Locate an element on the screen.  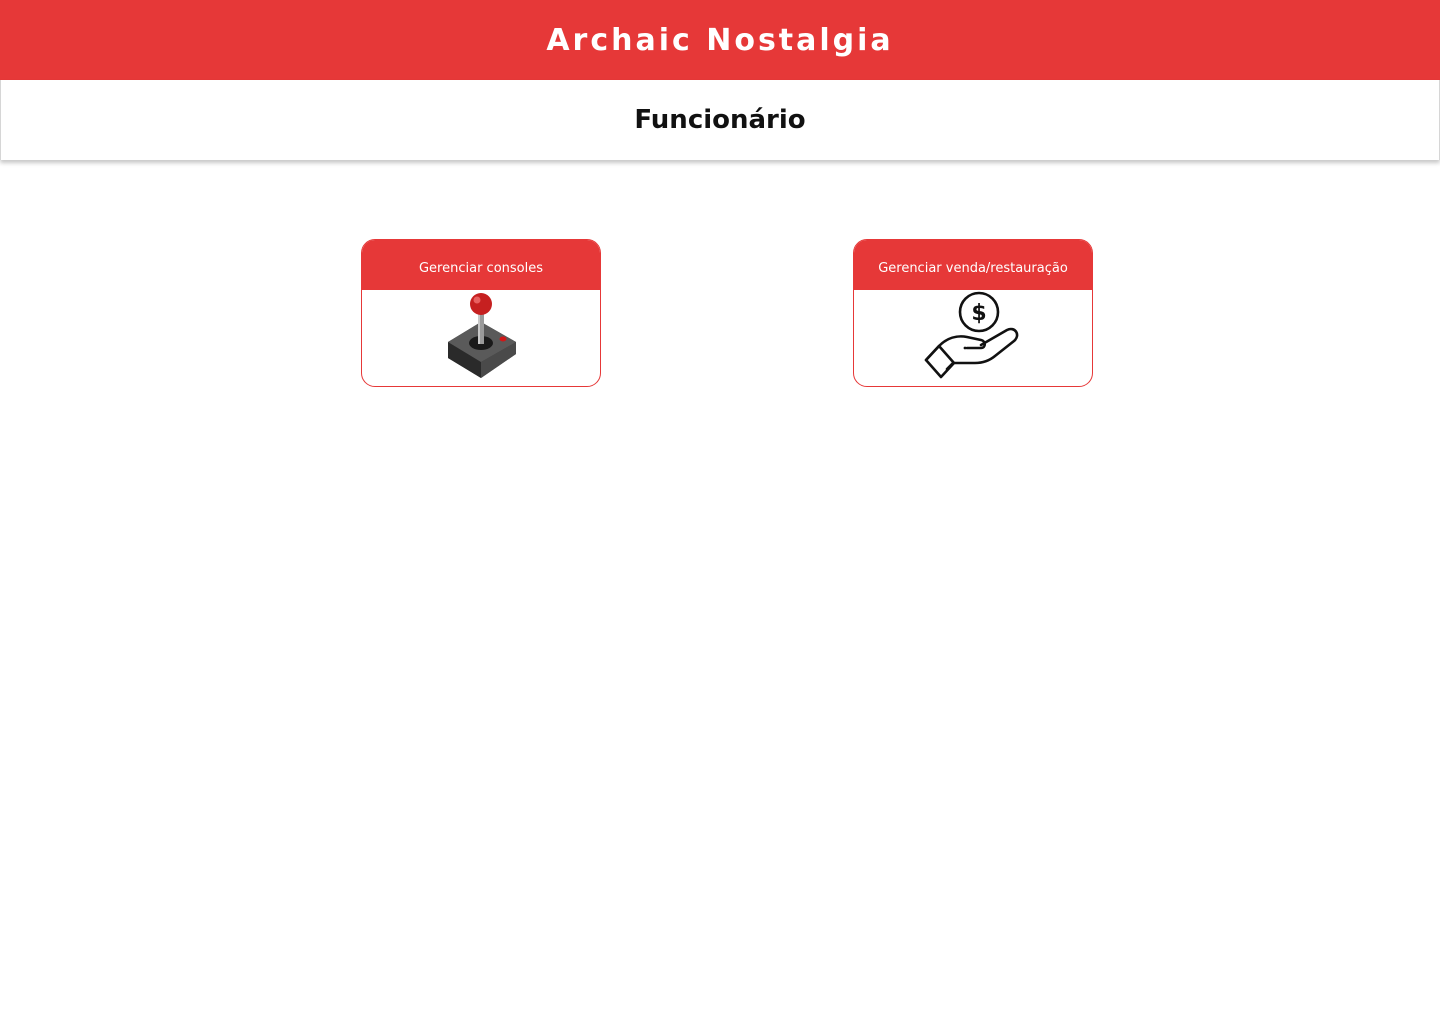
page-title: Funcionário is located at coordinates (720, 120).